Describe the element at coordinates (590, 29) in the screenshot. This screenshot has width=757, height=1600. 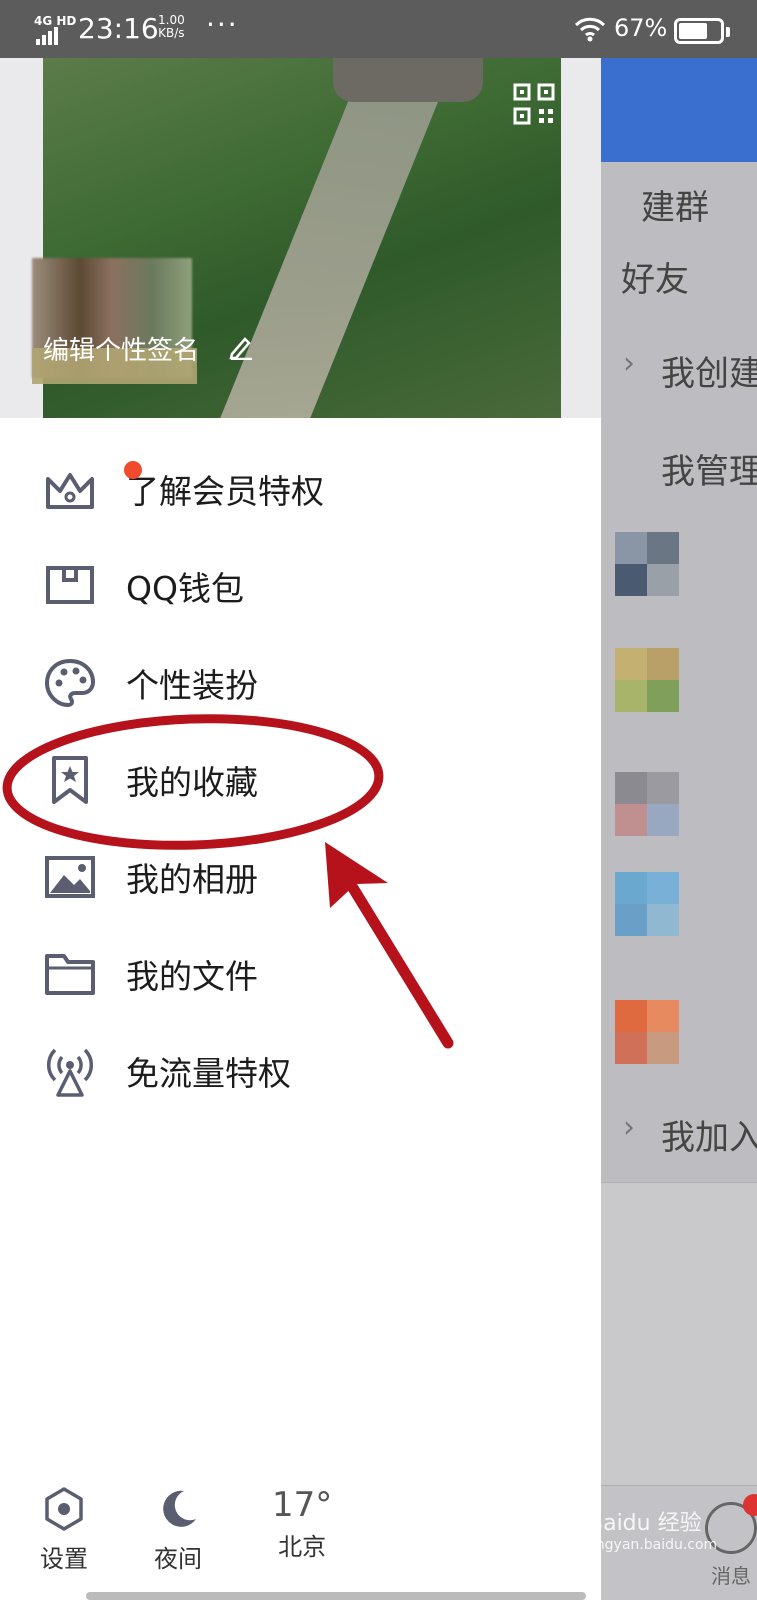
I see `wifi-icon` at that location.